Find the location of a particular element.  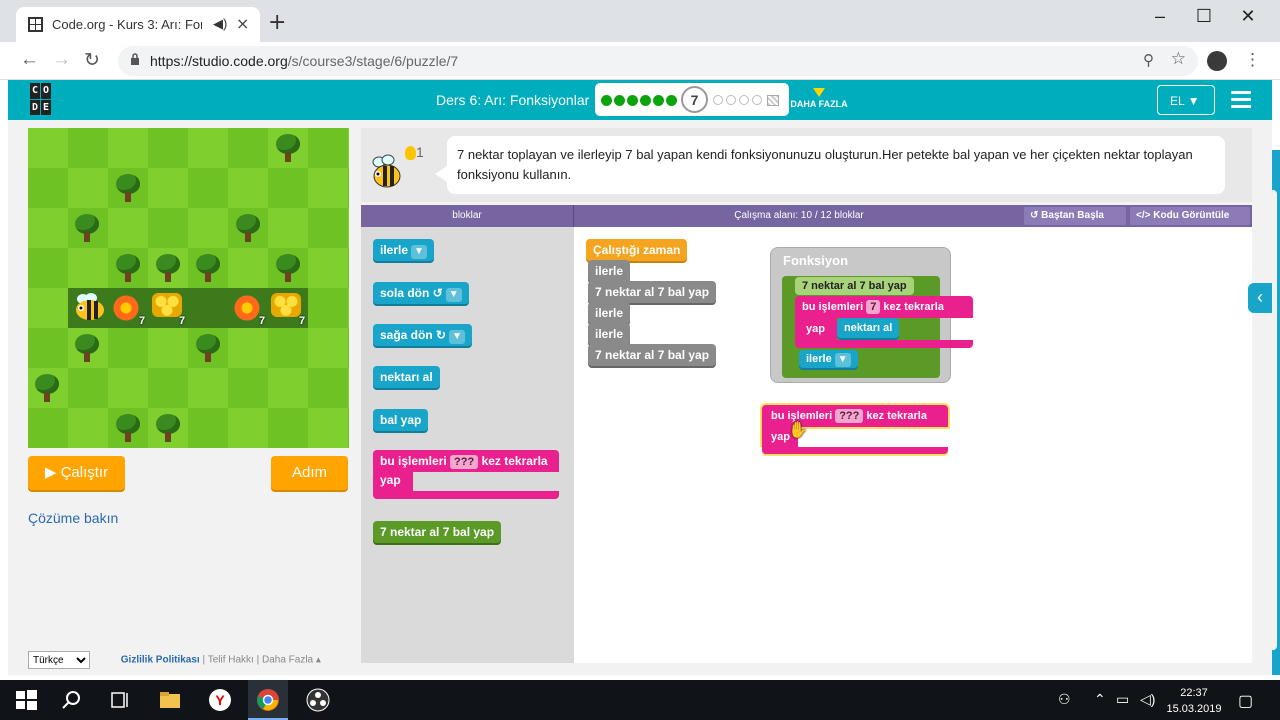

toolbox-make-honey-block: bal yap is located at coordinates (401, 420).